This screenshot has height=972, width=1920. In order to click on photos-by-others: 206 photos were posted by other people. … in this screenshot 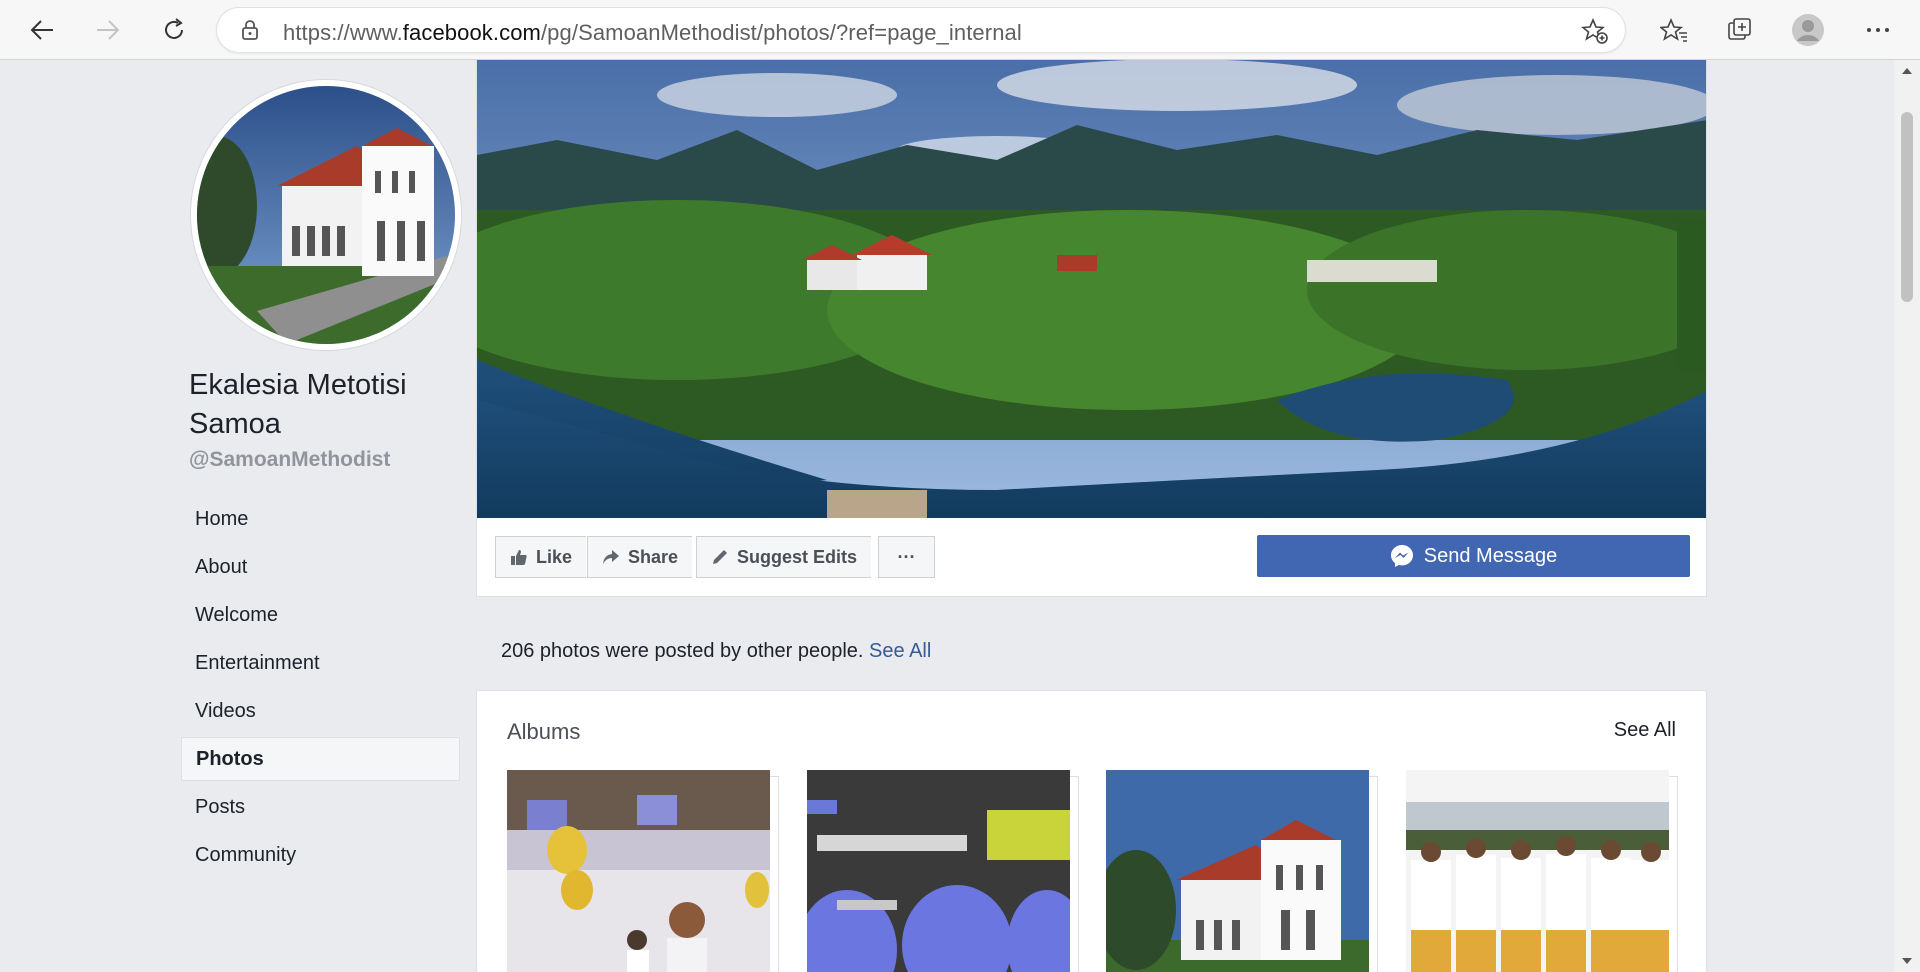, I will do `click(716, 651)`.